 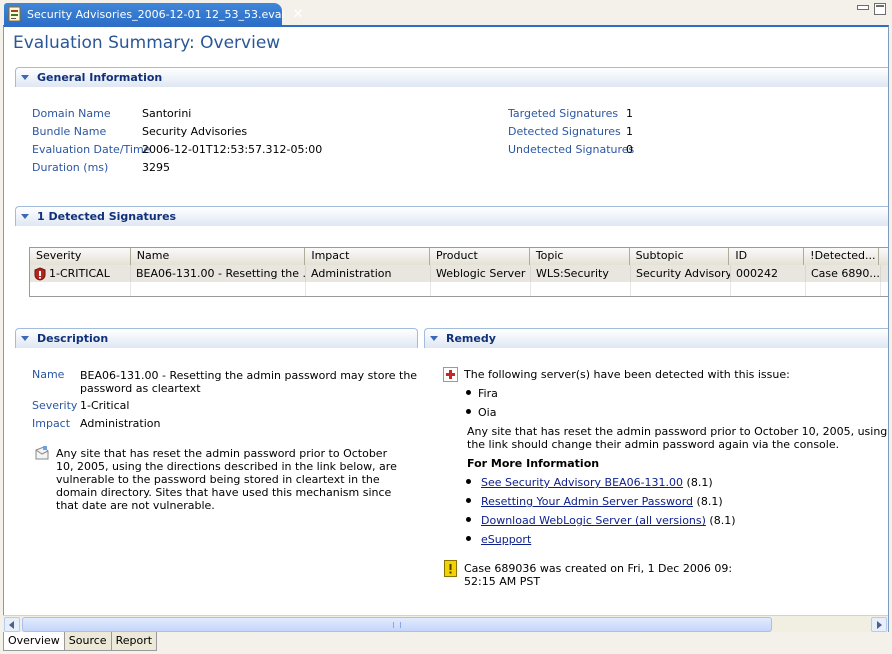 What do you see at coordinates (15, 14) in the screenshot?
I see `eval-file-icon` at bounding box center [15, 14].